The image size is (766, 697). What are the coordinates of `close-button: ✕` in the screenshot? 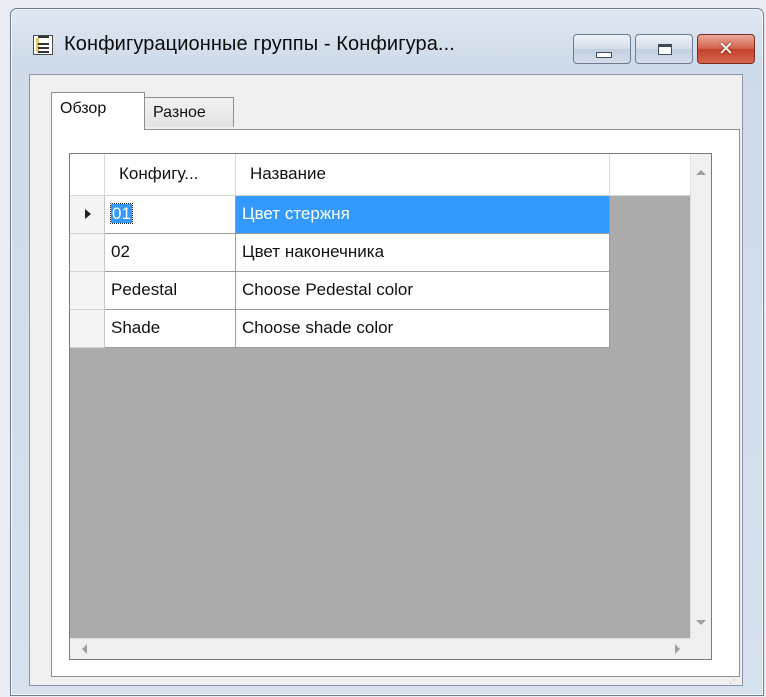 It's located at (726, 49).